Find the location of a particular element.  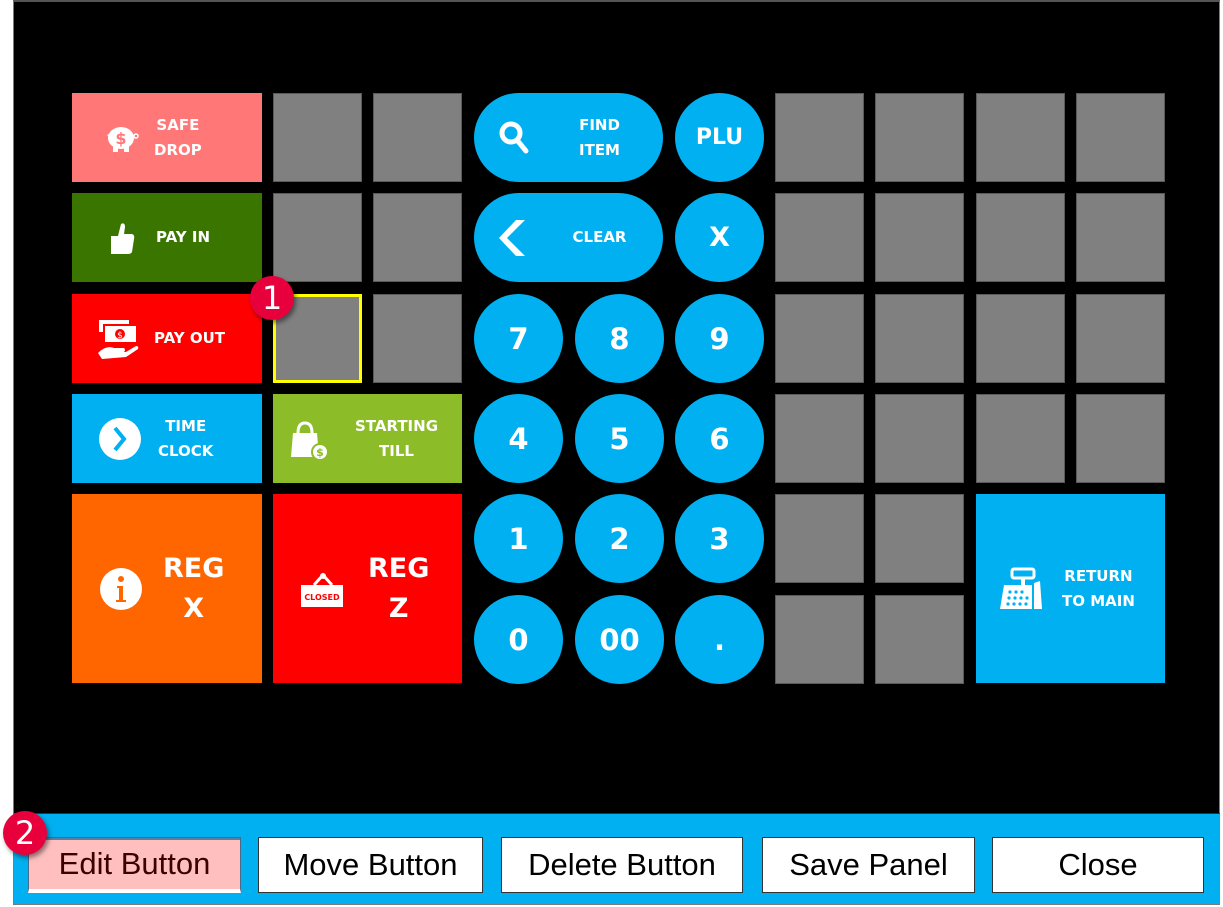

key-1: 1 is located at coordinates (518, 538).